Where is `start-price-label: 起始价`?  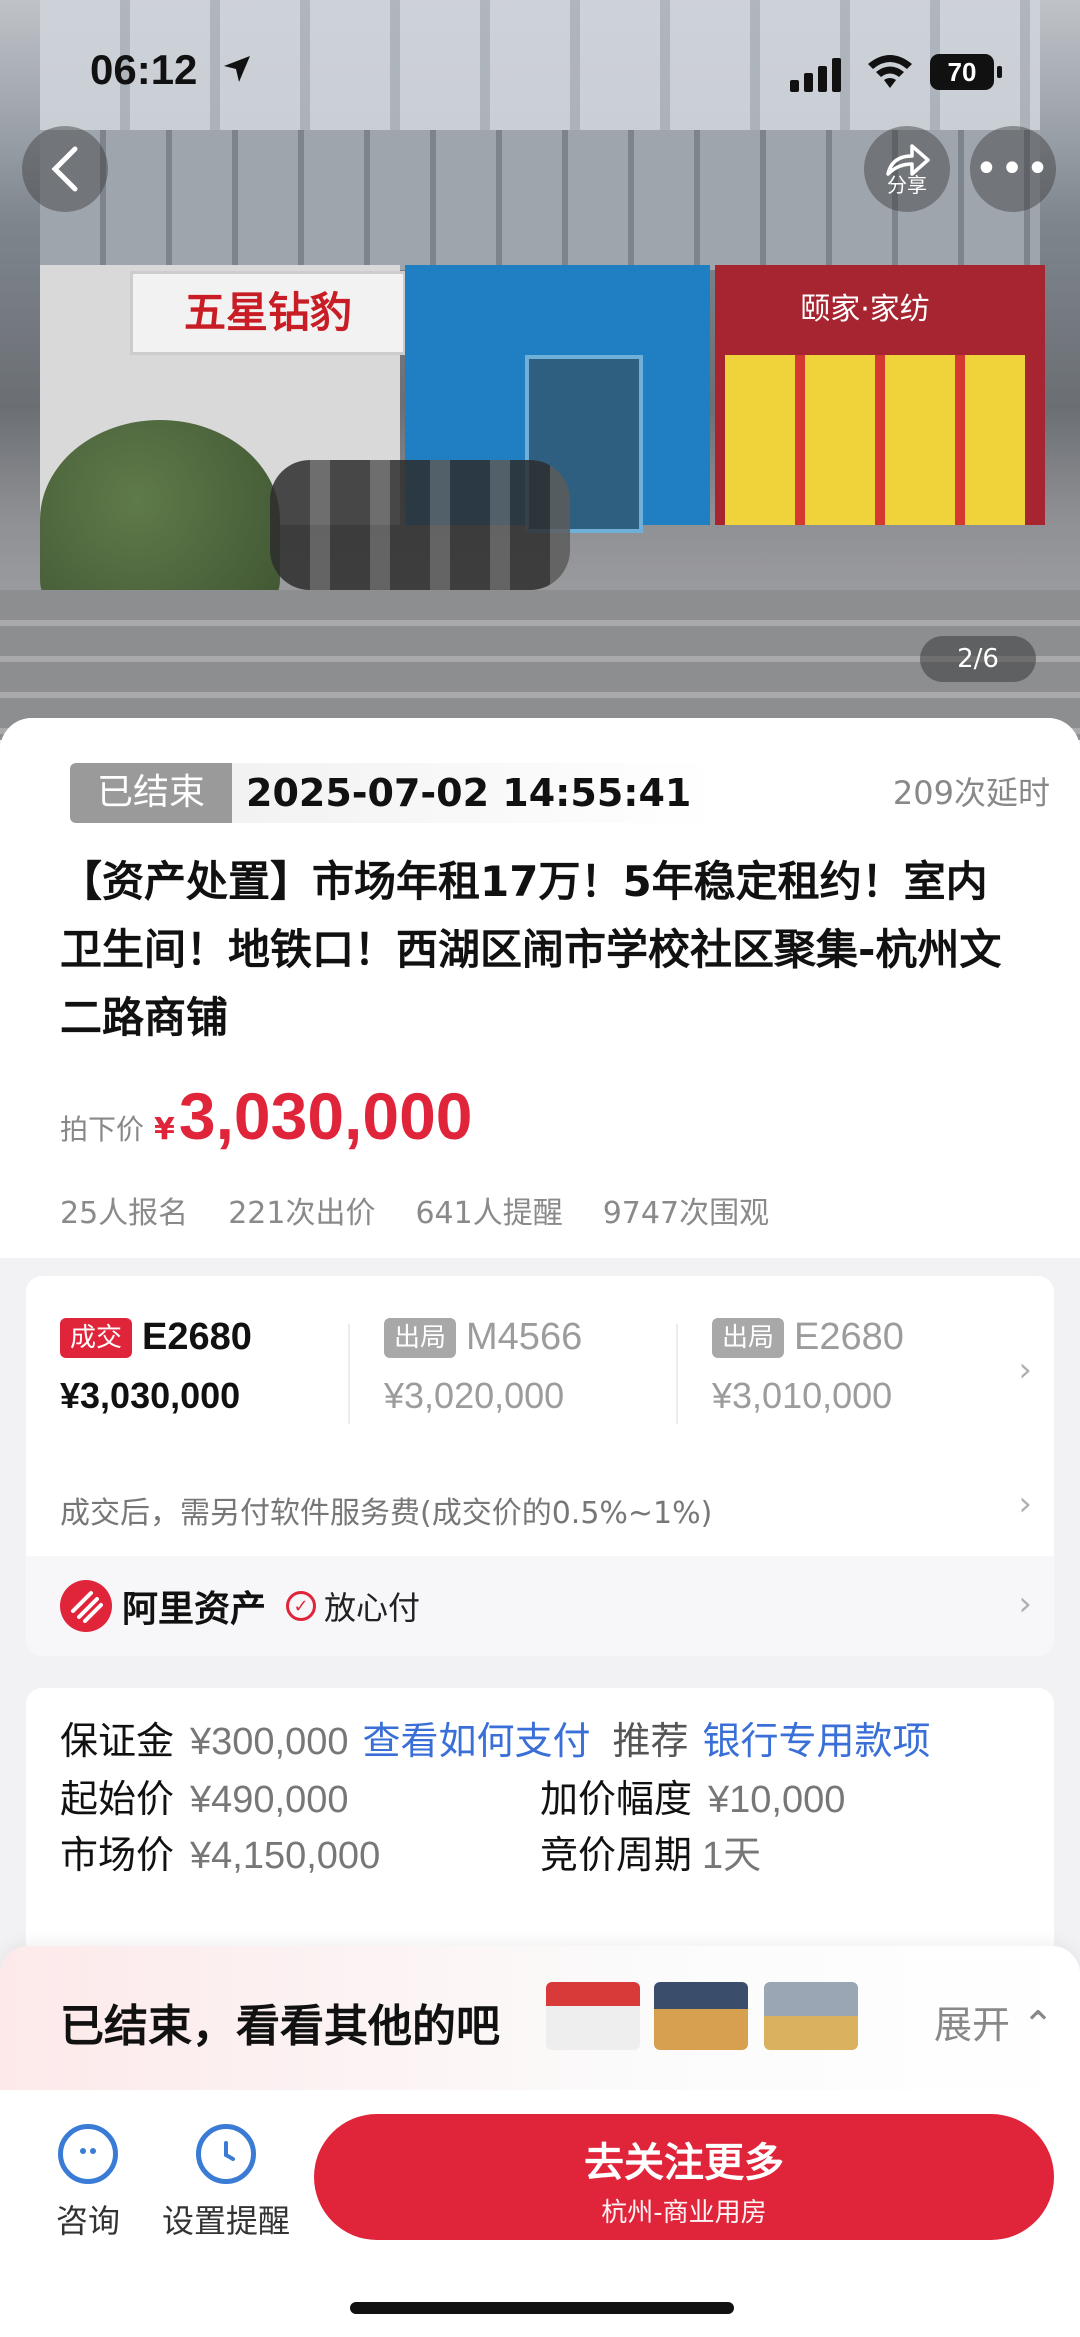
start-price-label: 起始价 is located at coordinates (117, 1799).